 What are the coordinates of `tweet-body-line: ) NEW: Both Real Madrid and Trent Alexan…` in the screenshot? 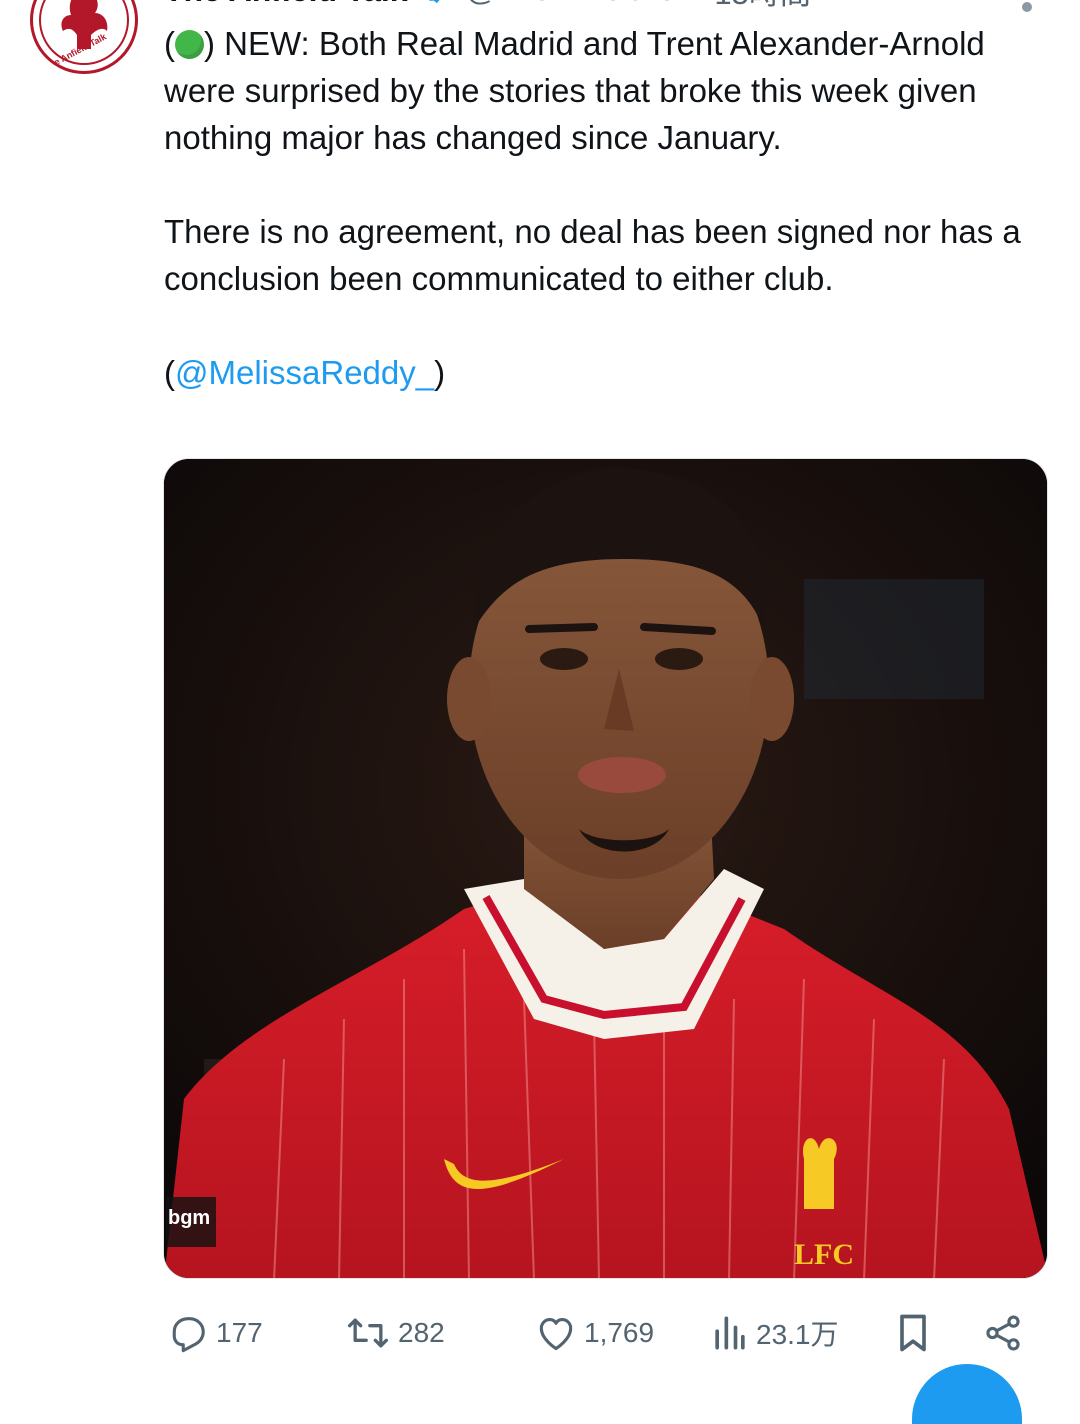 It's located at (574, 90).